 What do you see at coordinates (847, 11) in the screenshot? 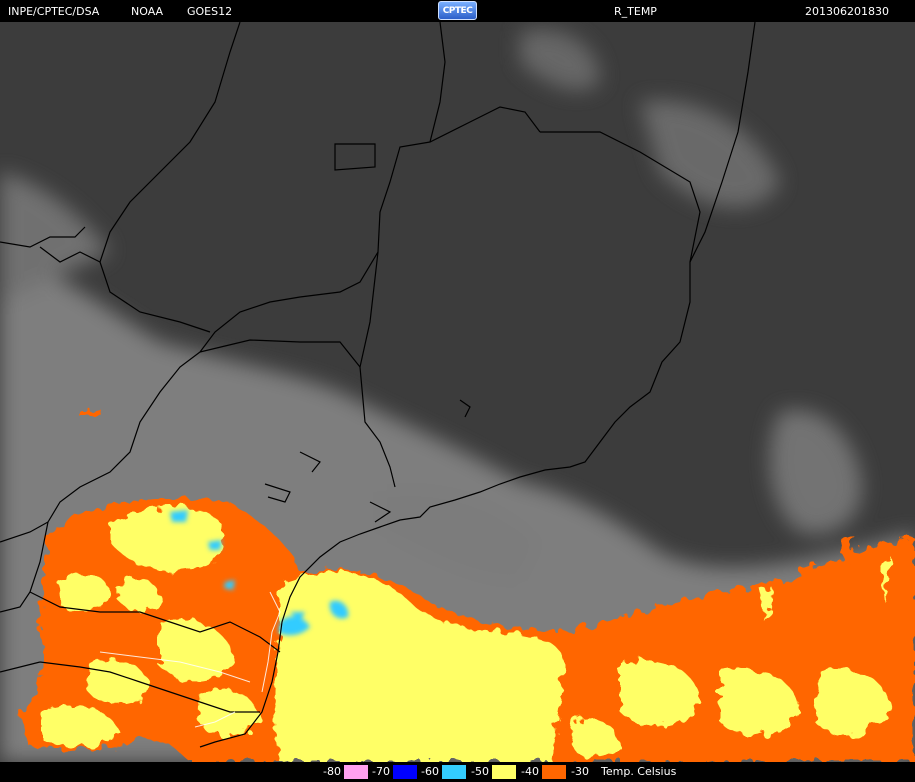
I see `timestamp-label: 201306201830` at bounding box center [847, 11].